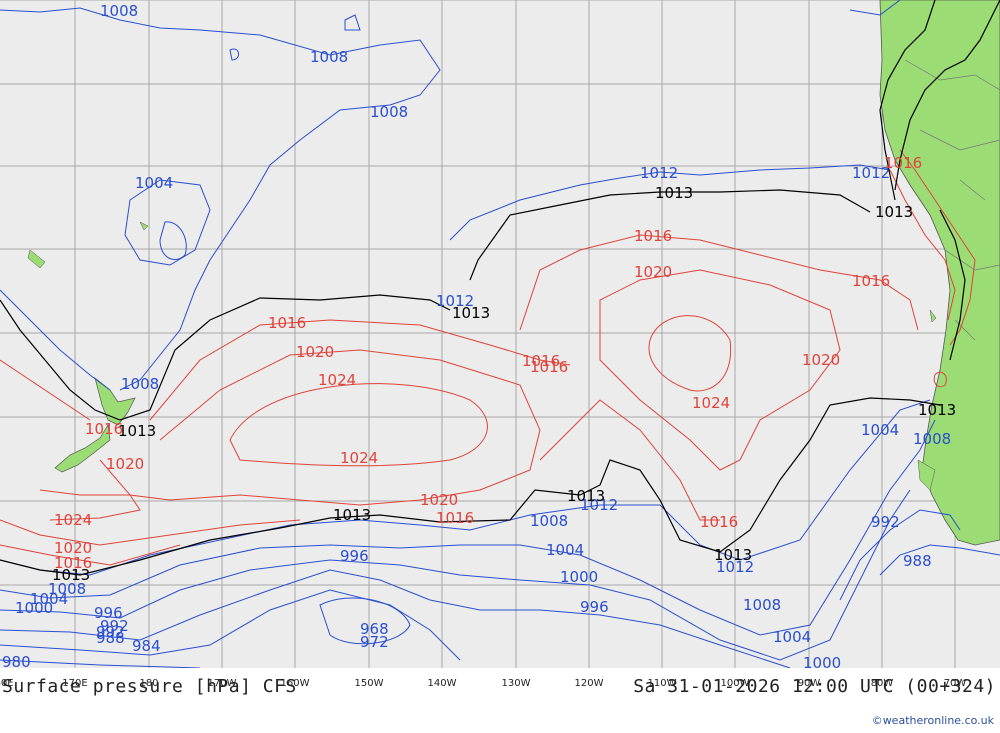 This screenshot has width=1000, height=733. Describe the element at coordinates (149, 686) in the screenshot. I see `map-title: Surface pressure [hPa] CFS` at that location.